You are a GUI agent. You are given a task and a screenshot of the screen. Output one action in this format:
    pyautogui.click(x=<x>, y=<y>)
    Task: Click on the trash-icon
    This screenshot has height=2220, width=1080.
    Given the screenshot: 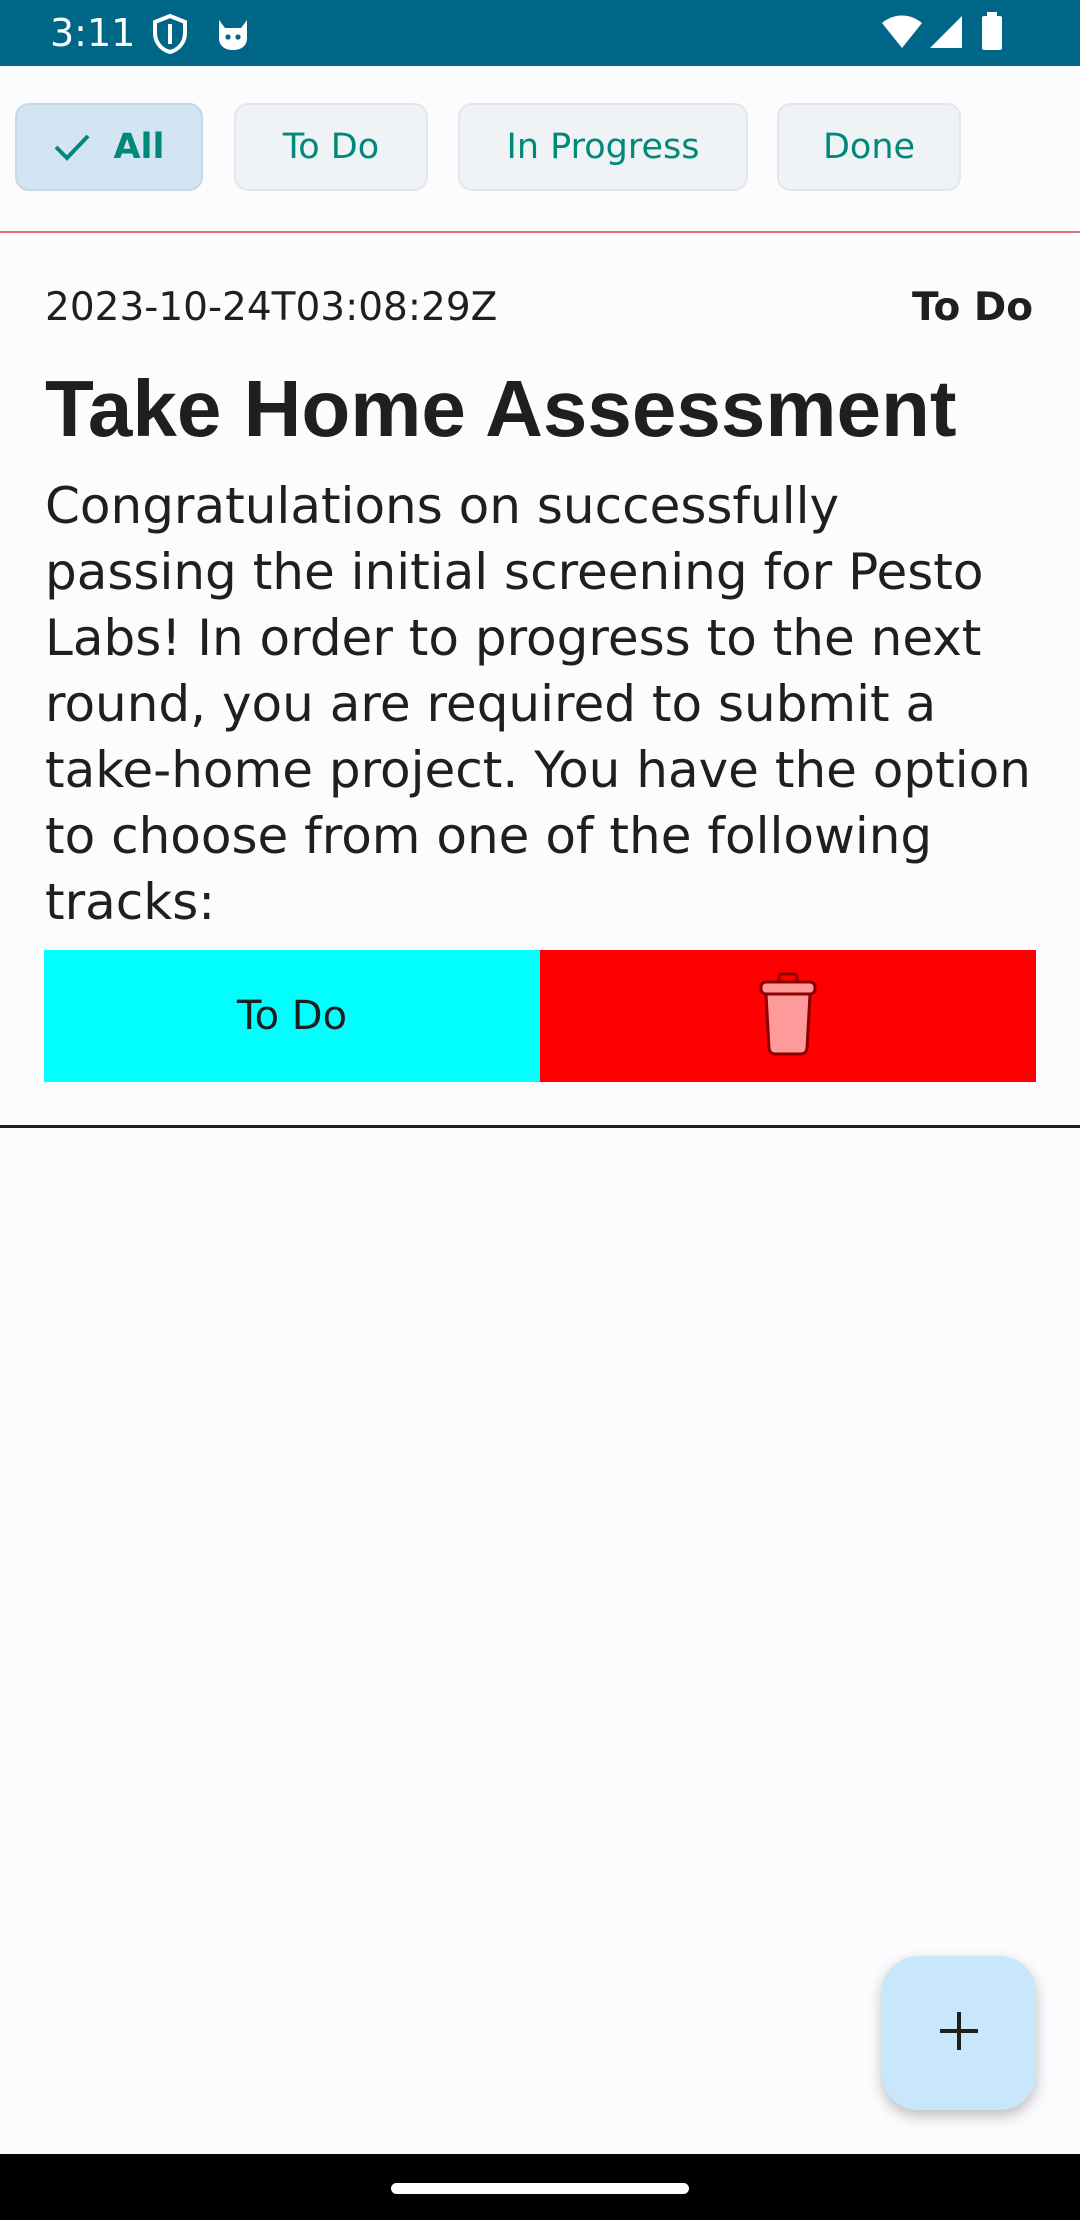 What is the action you would take?
    pyautogui.click(x=788, y=1016)
    